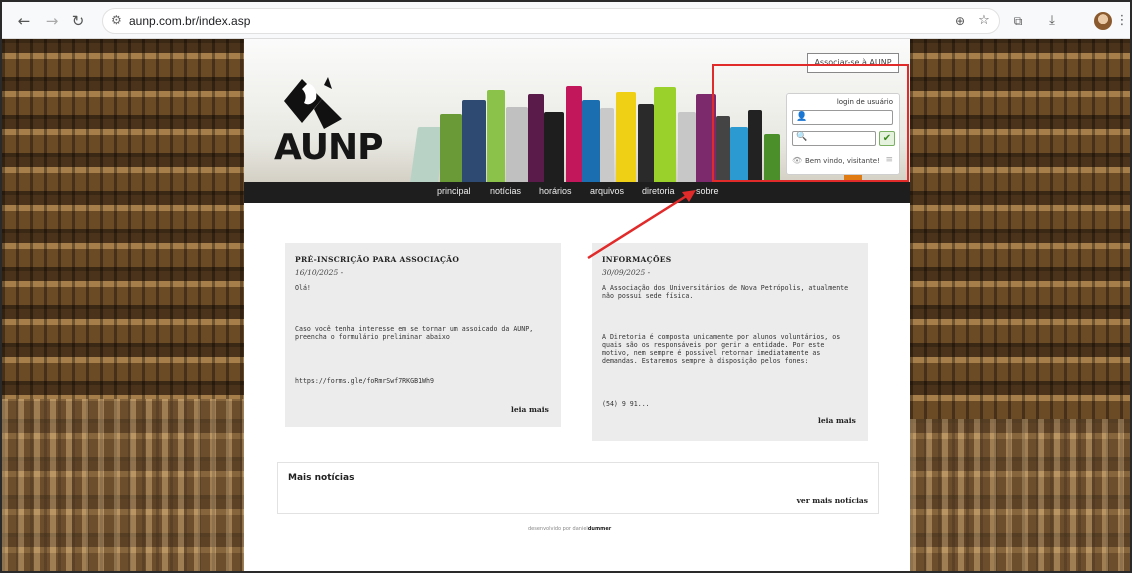  Describe the element at coordinates (189, 21) in the screenshot. I see `url-text: aunp.com.br/index.asp` at that location.